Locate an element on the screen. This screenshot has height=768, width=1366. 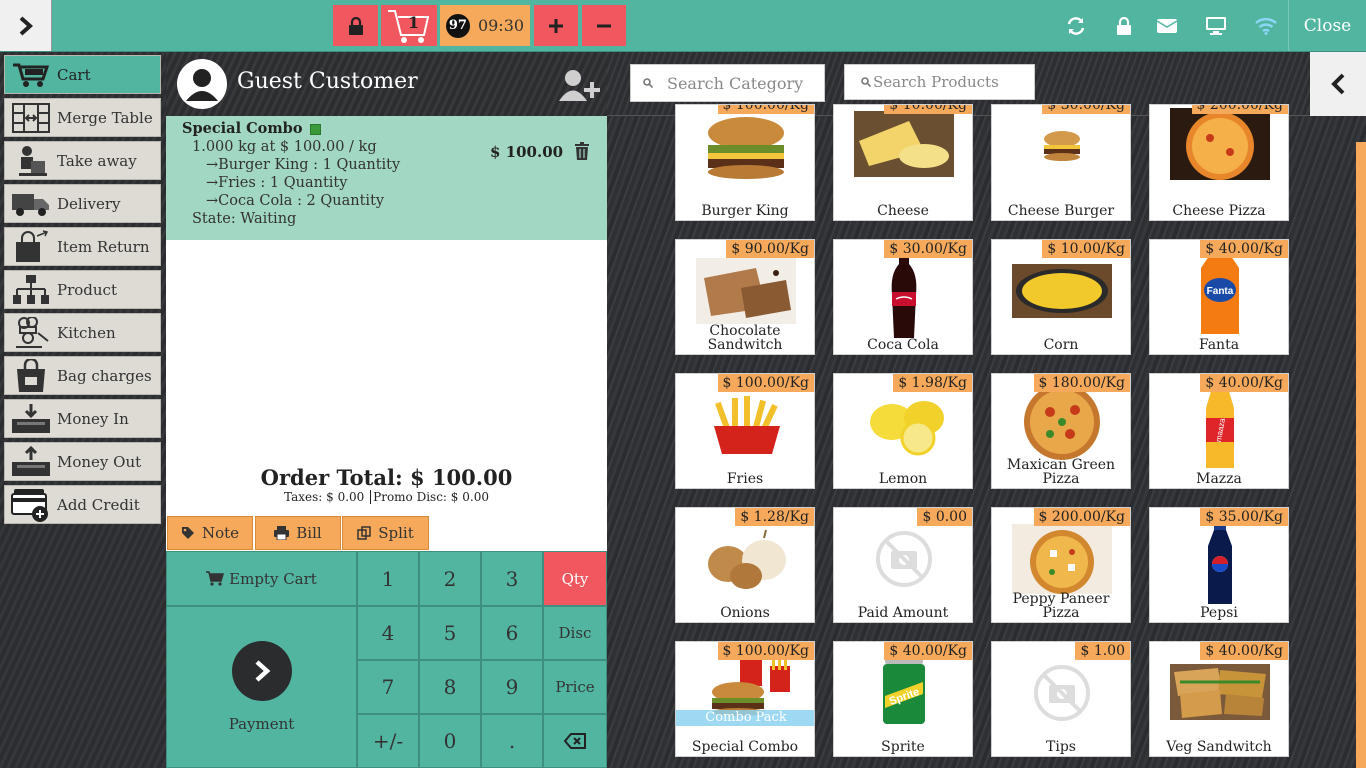
sync-button is located at coordinates (1076, 25).